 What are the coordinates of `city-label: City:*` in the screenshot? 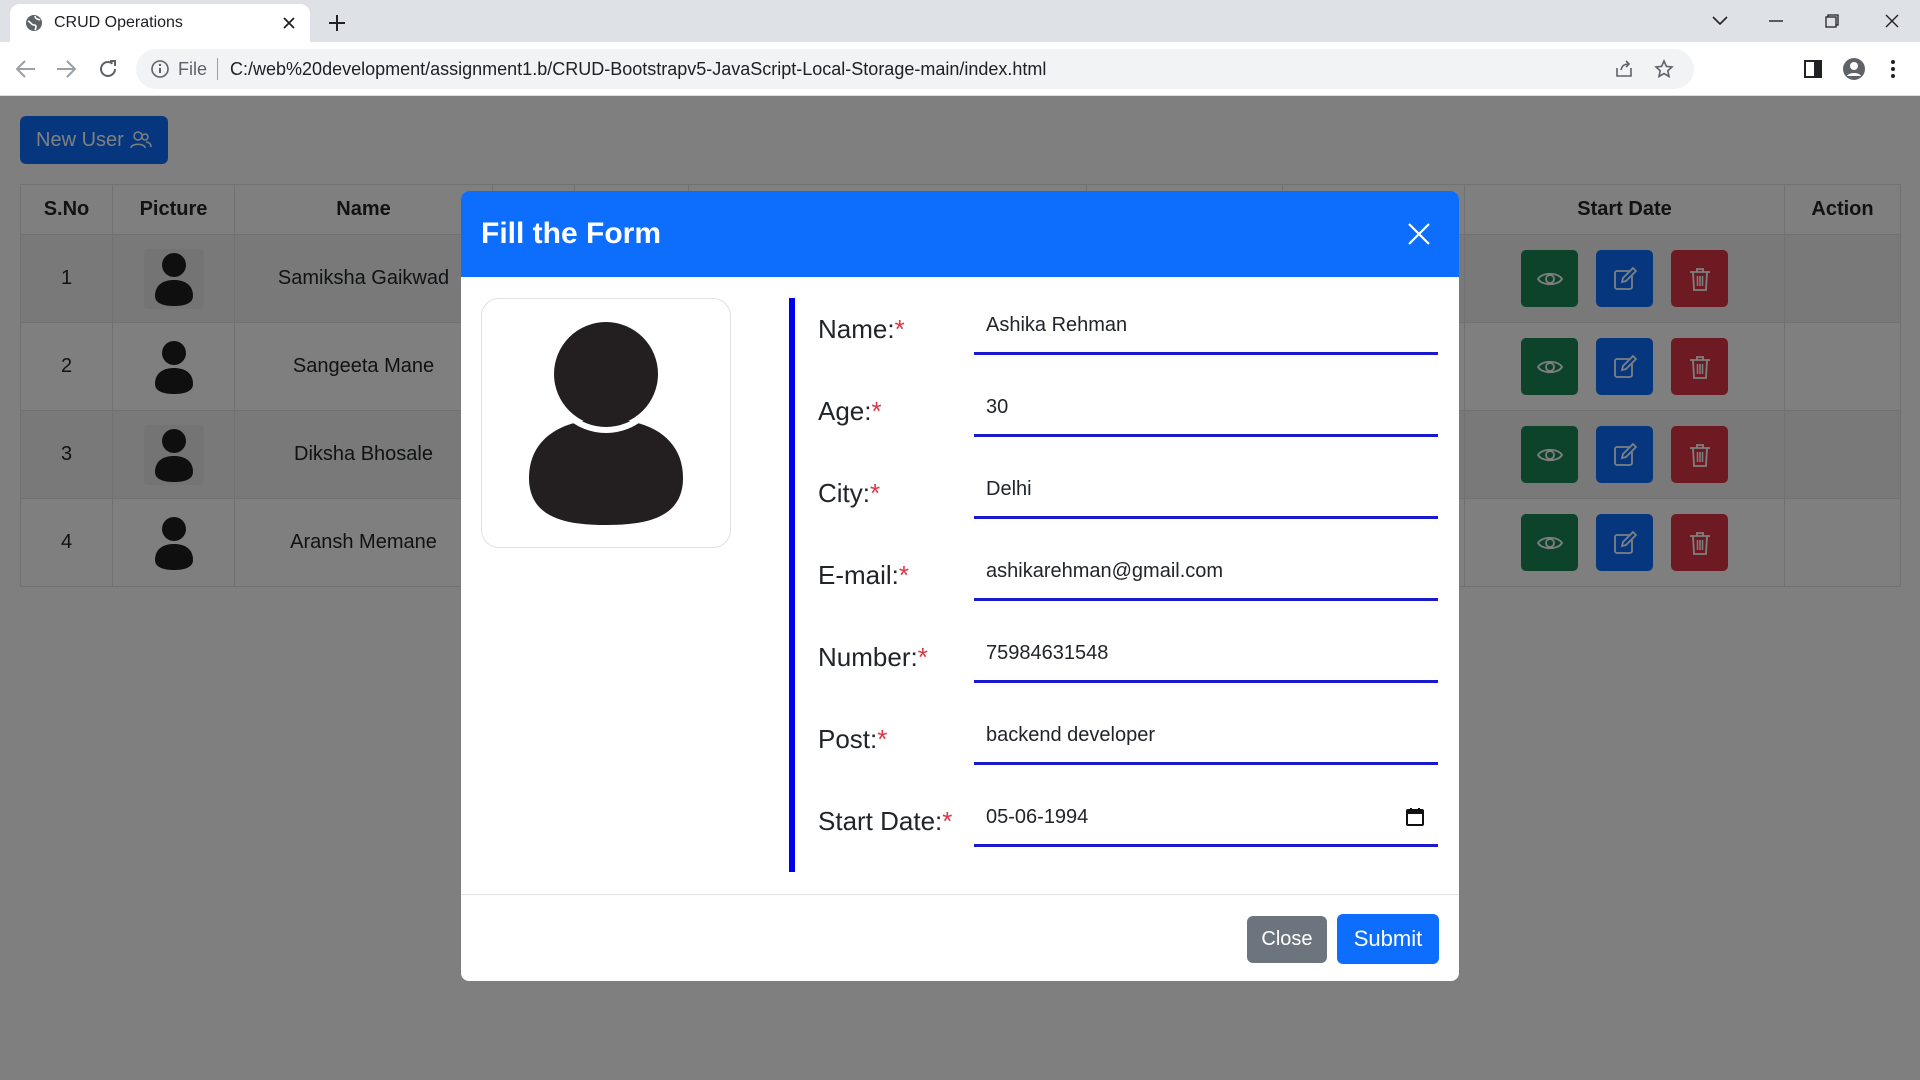 It's located at (849, 493).